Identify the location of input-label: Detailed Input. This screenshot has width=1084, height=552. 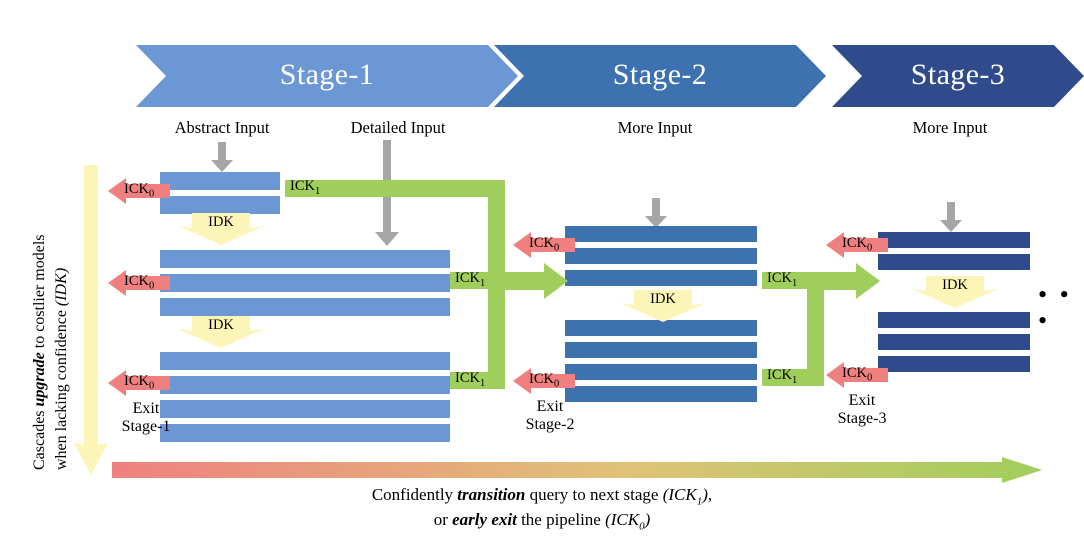
(398, 127).